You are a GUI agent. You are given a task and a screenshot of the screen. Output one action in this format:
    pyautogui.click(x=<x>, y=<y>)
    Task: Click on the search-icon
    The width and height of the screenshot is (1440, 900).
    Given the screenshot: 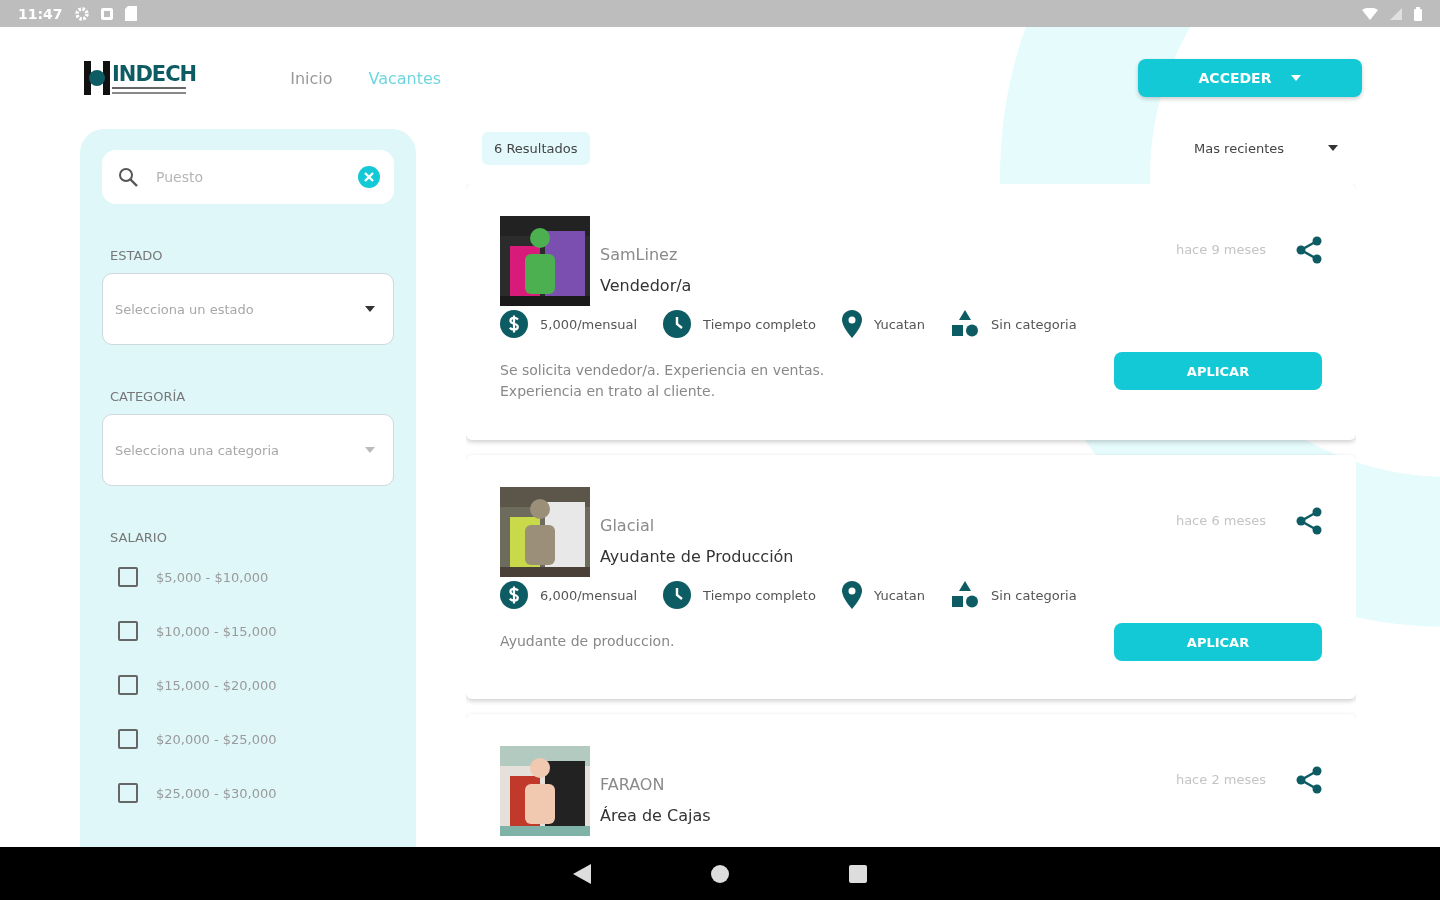 What is the action you would take?
    pyautogui.click(x=128, y=177)
    